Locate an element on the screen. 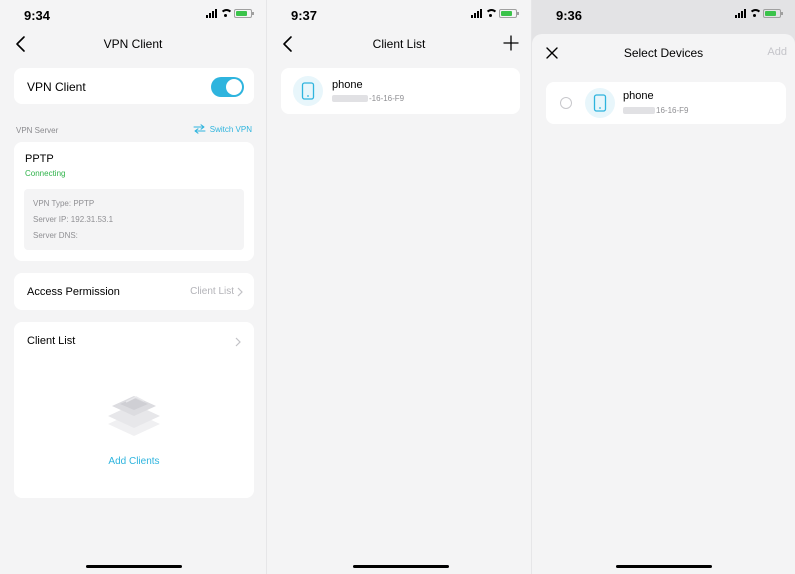 This screenshot has width=795, height=574. empty-clients-illustration is located at coordinates (134, 416).